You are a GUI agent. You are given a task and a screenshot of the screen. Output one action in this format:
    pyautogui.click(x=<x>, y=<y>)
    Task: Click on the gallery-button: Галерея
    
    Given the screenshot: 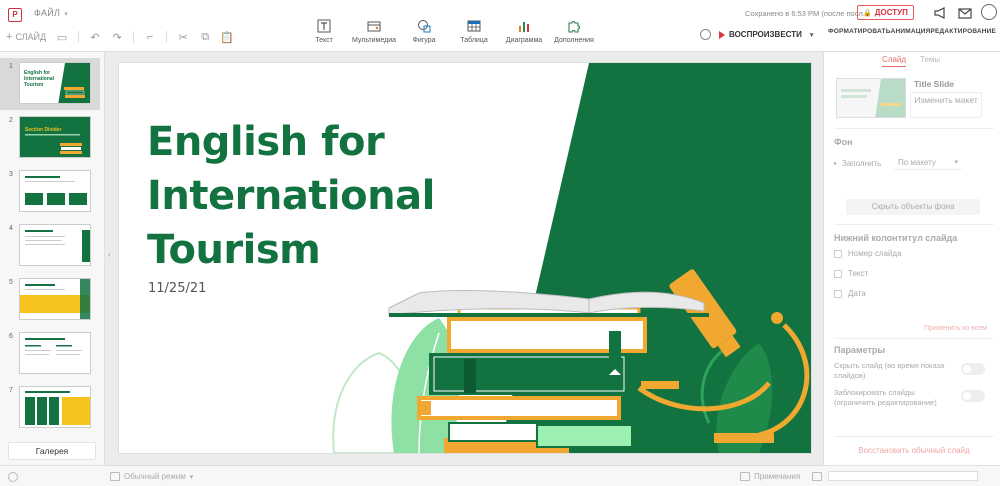 What is the action you would take?
    pyautogui.click(x=52, y=451)
    